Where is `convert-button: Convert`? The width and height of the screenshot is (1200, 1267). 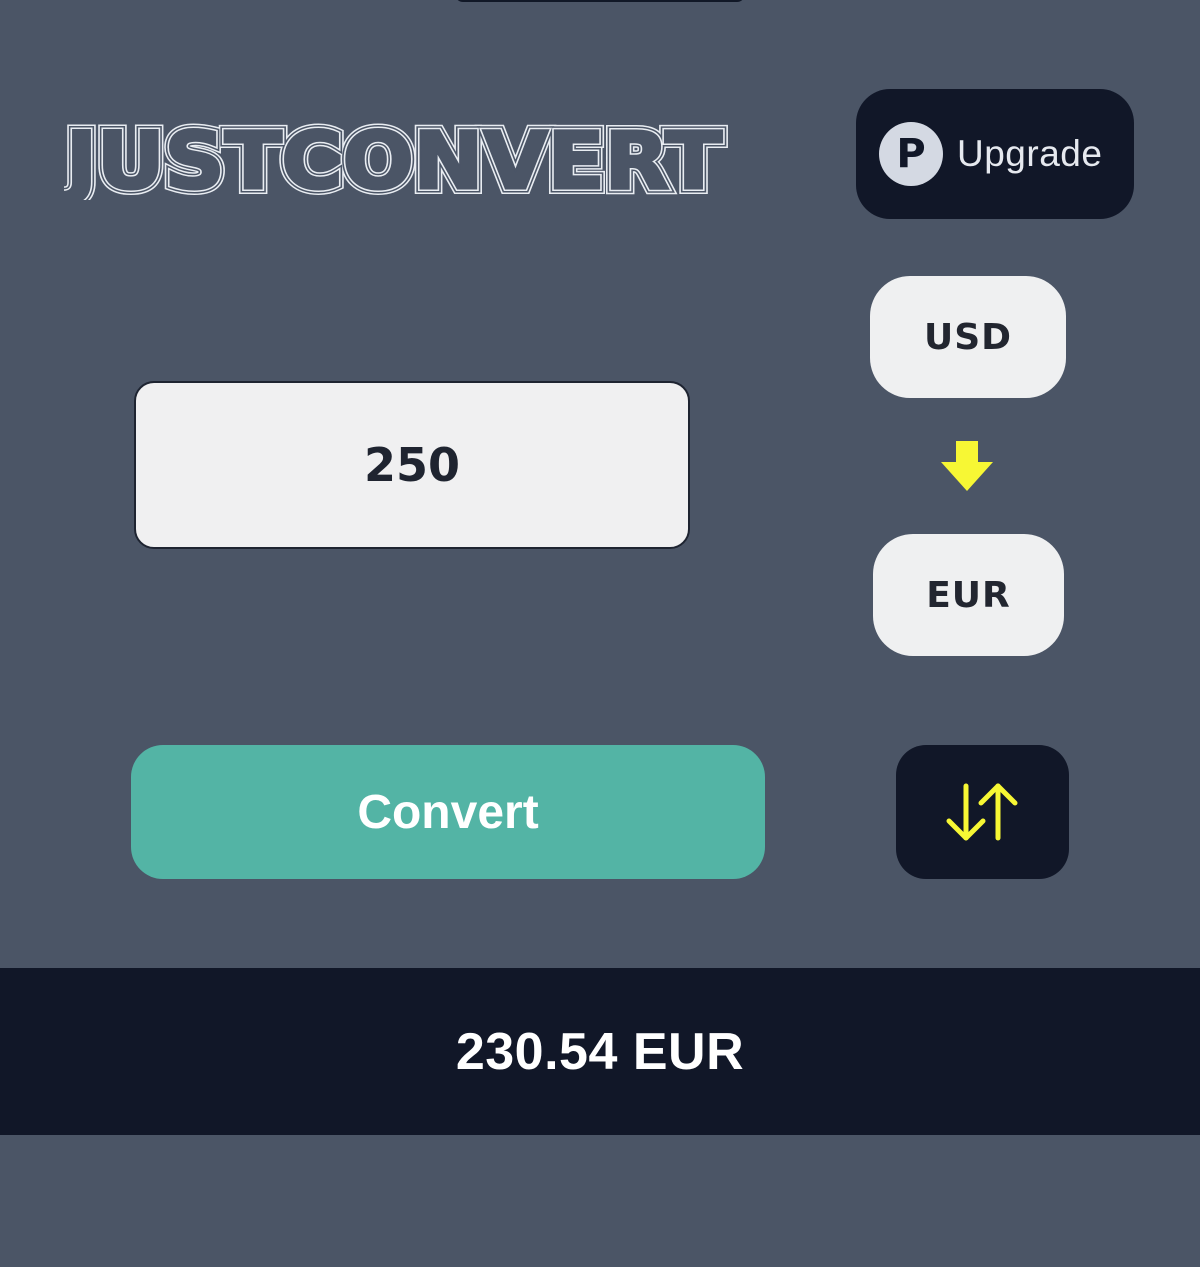
convert-button: Convert is located at coordinates (448, 812).